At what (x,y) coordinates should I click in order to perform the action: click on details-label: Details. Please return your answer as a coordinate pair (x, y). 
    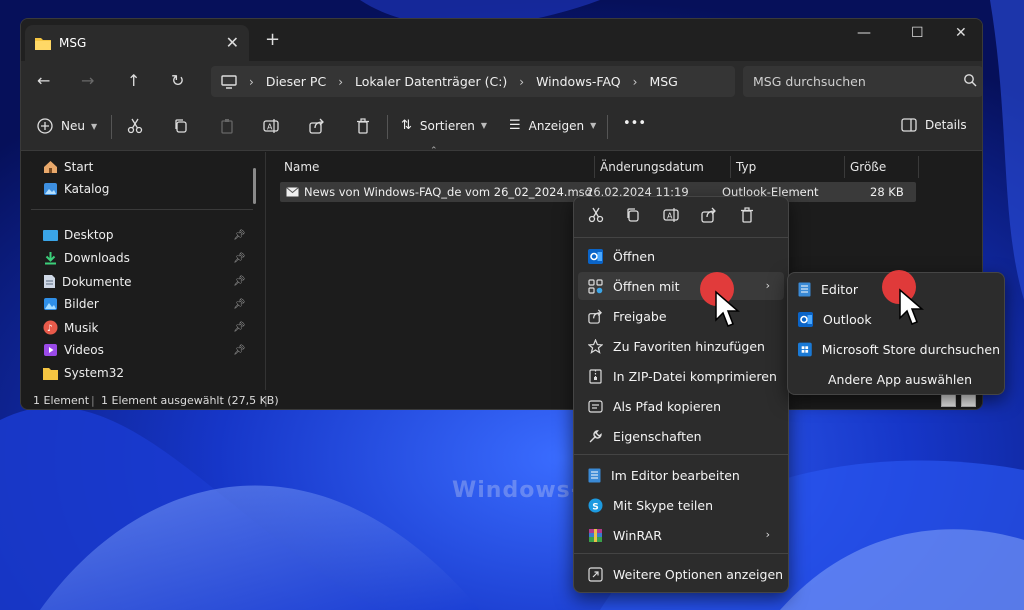
    Looking at the image, I should click on (946, 125).